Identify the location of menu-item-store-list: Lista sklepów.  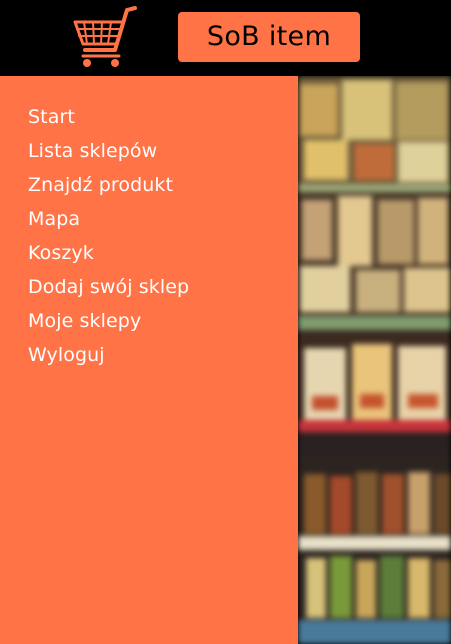
(108, 151).